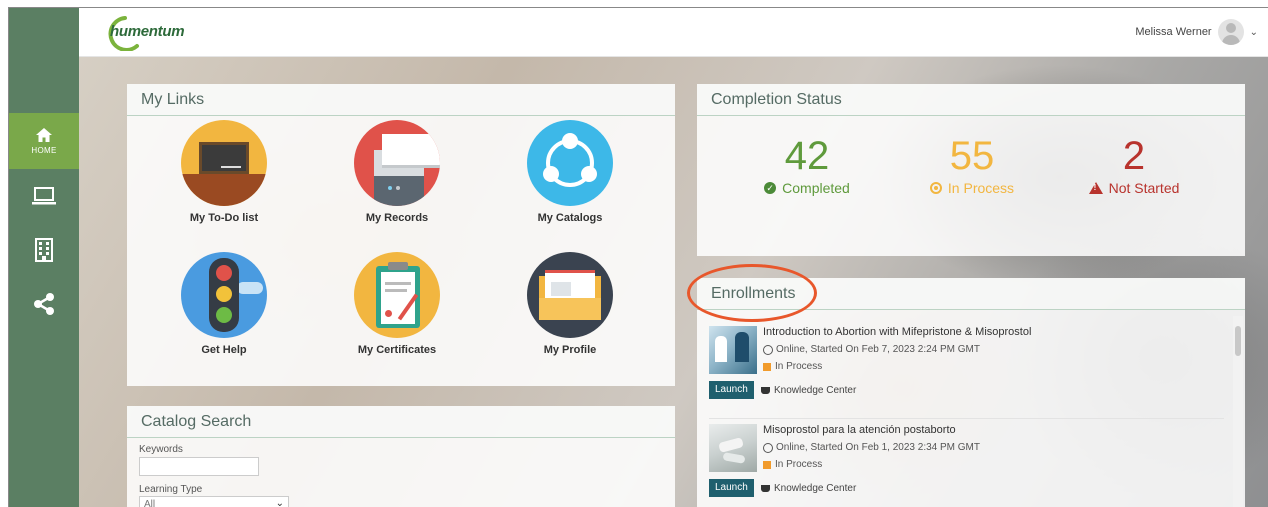 The height and width of the screenshot is (507, 1268). I want to click on my-links-title: My Links, so click(401, 100).